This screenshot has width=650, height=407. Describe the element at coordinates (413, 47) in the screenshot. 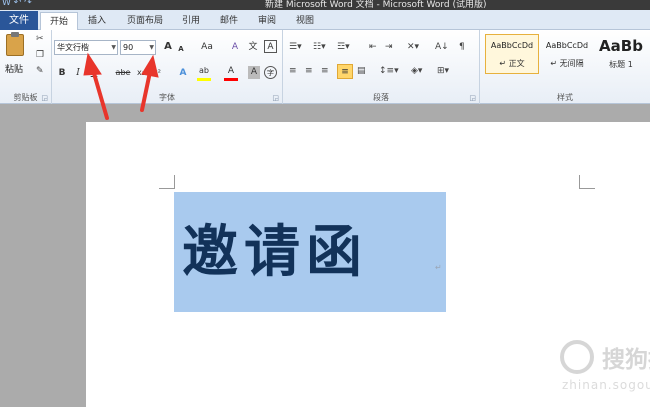

I see `chinese-layout-icon: ✕▾` at that location.